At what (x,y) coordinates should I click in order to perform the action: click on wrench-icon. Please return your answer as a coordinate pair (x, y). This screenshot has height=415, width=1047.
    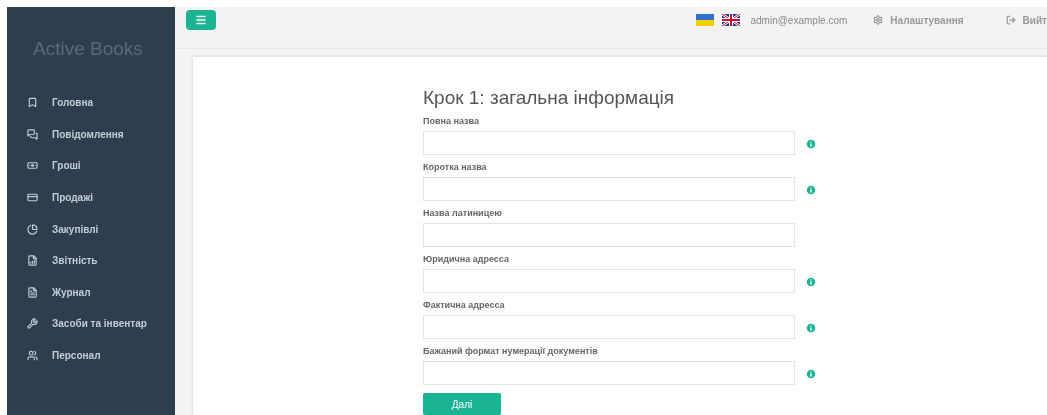
    Looking at the image, I should click on (32, 324).